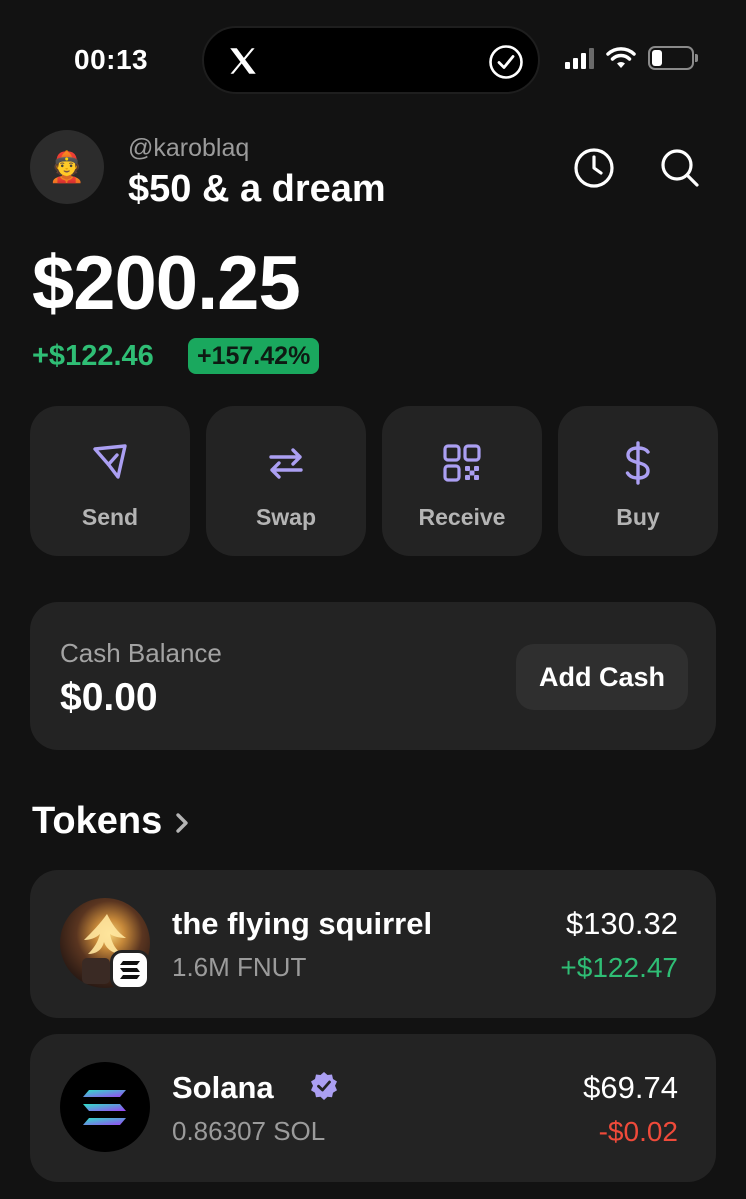 This screenshot has width=746, height=1199. I want to click on dynamic-island, so click(371, 60).